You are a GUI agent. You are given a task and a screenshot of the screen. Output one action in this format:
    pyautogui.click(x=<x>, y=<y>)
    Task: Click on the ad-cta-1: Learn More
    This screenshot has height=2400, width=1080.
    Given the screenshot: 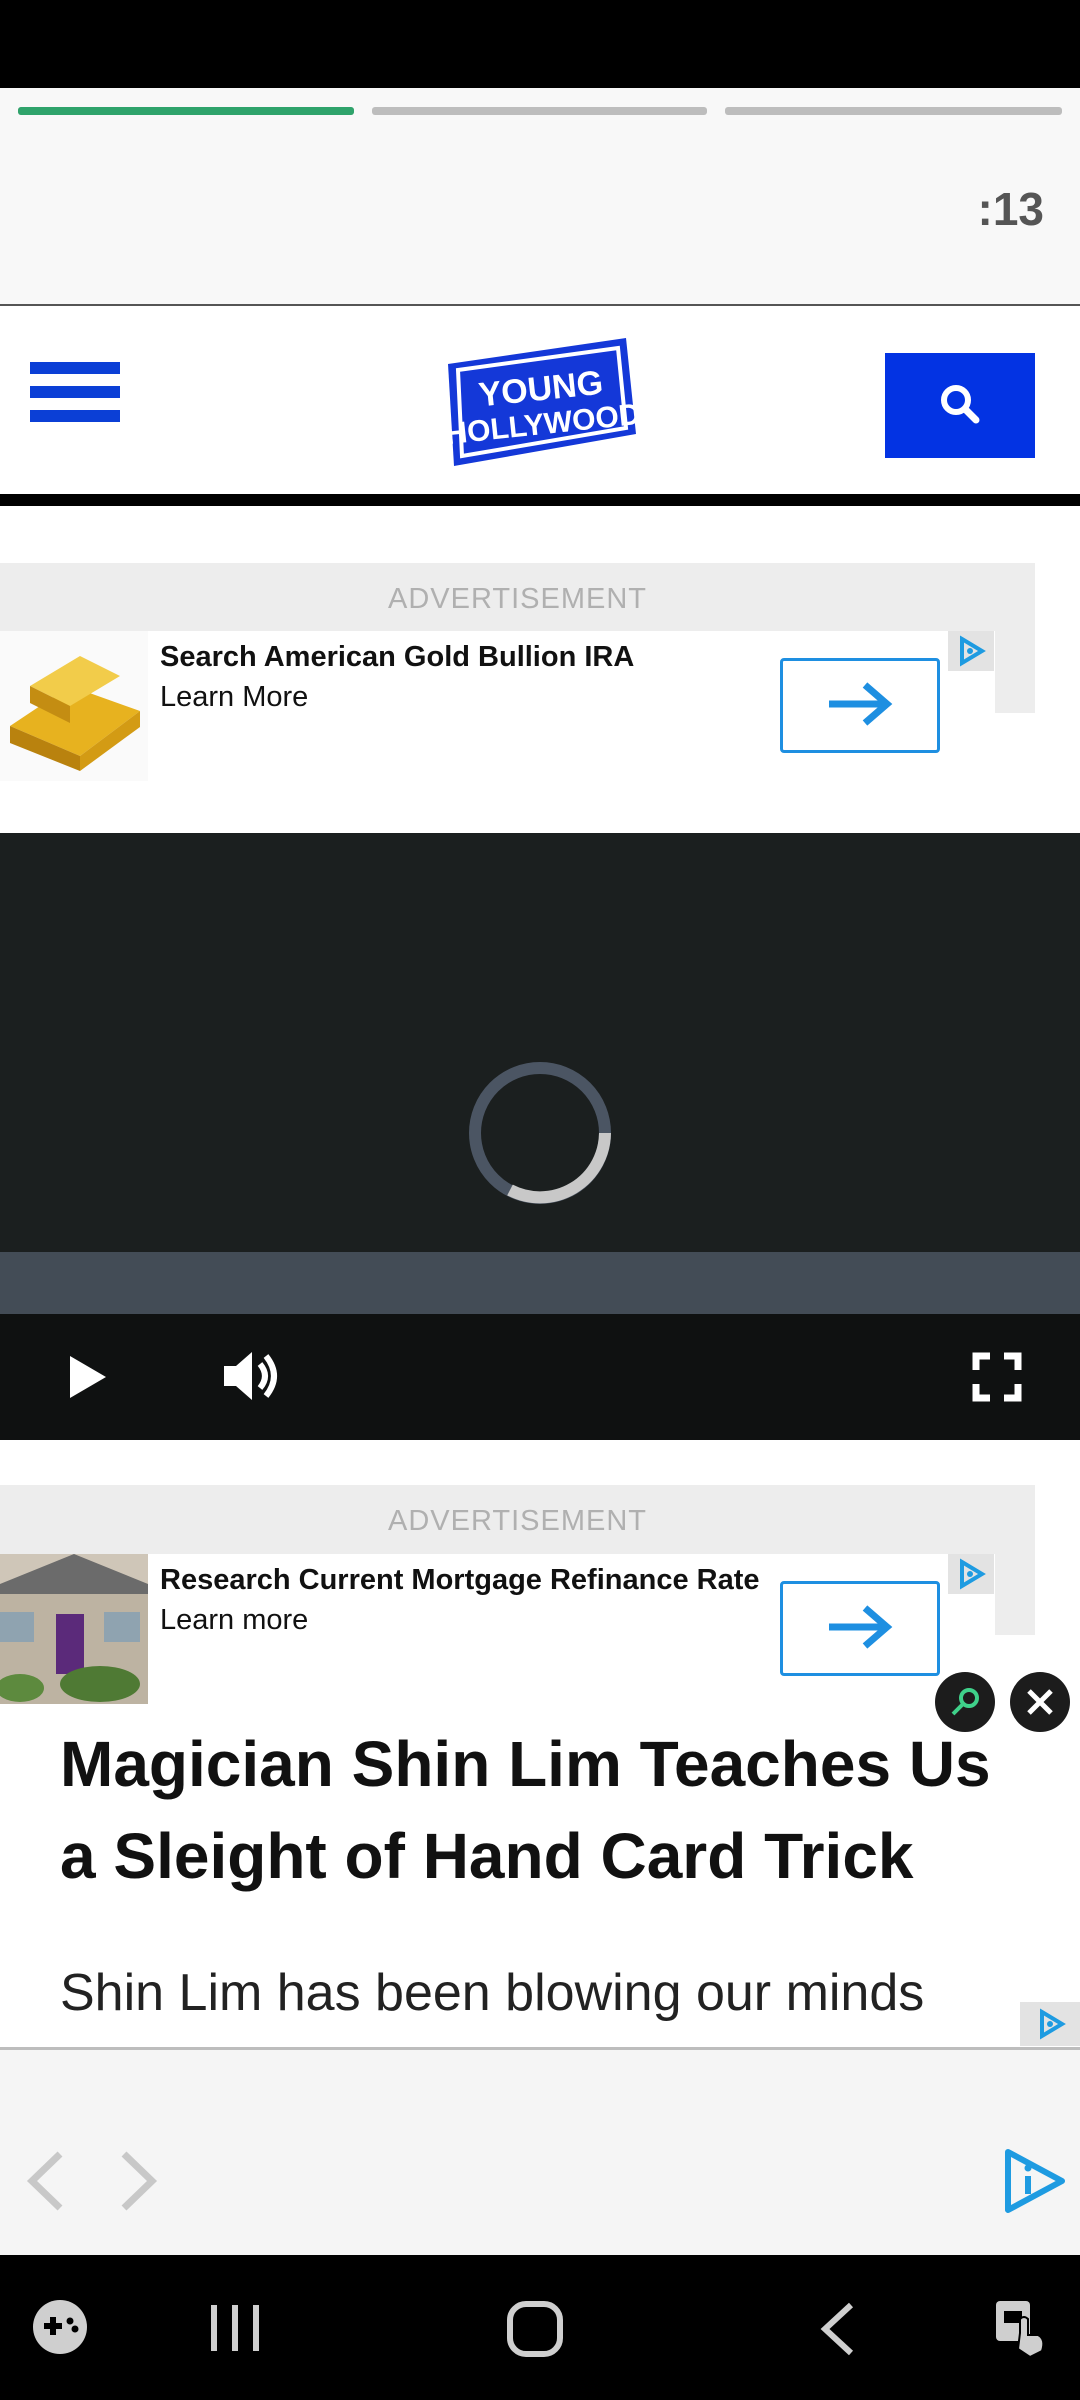 What is the action you would take?
    pyautogui.click(x=234, y=697)
    